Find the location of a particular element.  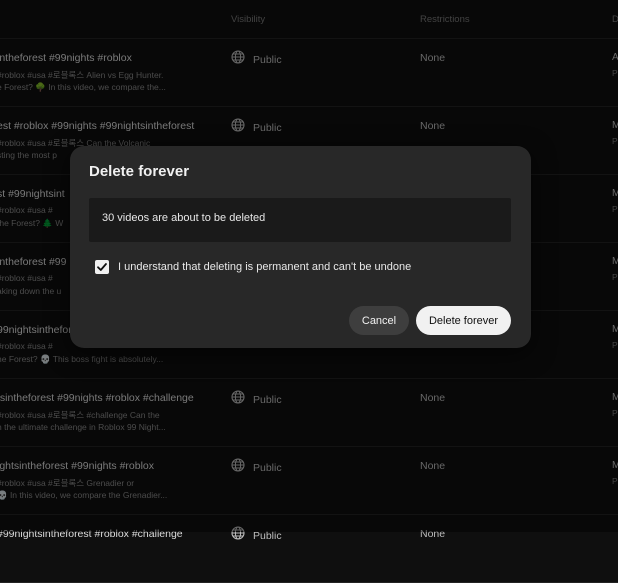

dialog-message: 30 videos are about to be deleted is located at coordinates (184, 218).